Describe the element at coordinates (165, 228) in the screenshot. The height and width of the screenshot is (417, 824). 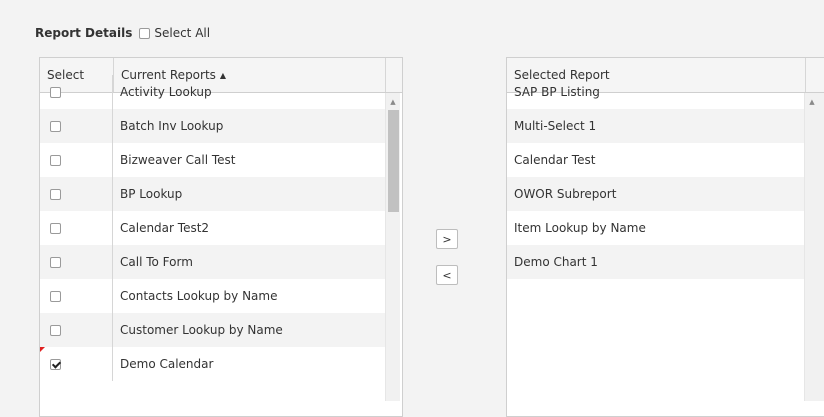
I see `report-name: Calendar Test2` at that location.